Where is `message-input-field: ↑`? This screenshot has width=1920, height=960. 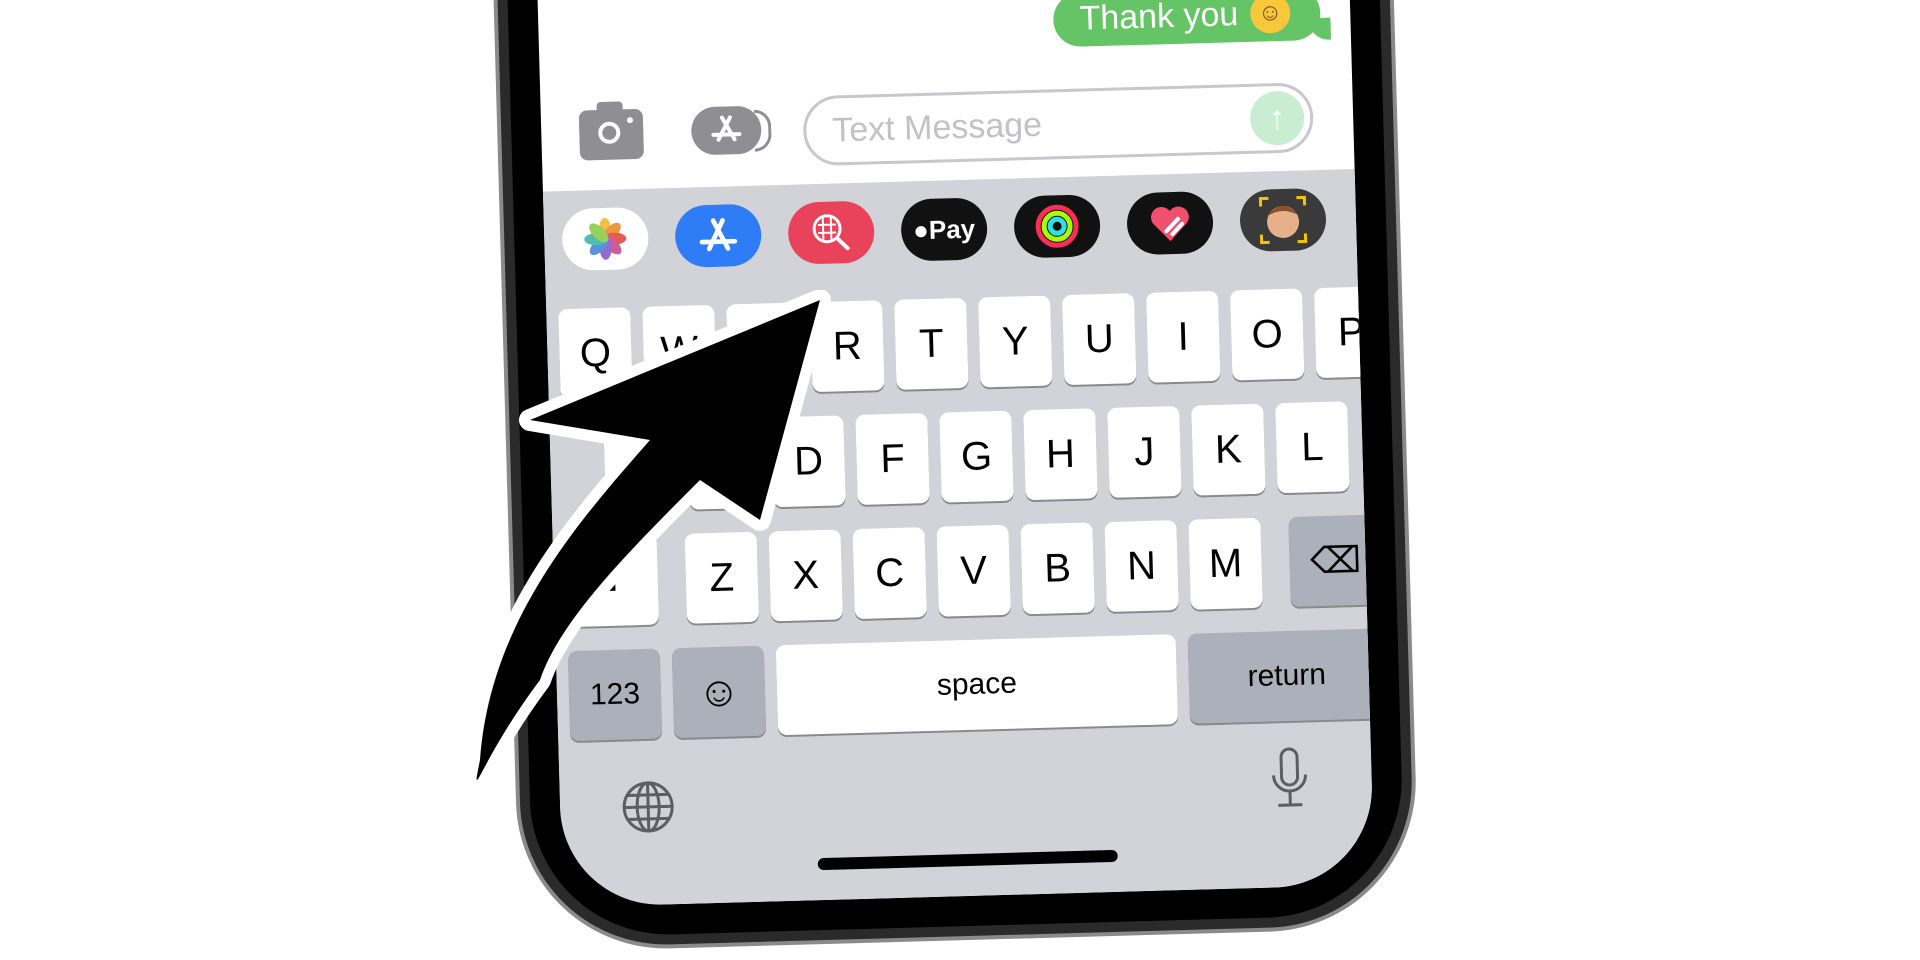 message-input-field: ↑ is located at coordinates (1058, 124).